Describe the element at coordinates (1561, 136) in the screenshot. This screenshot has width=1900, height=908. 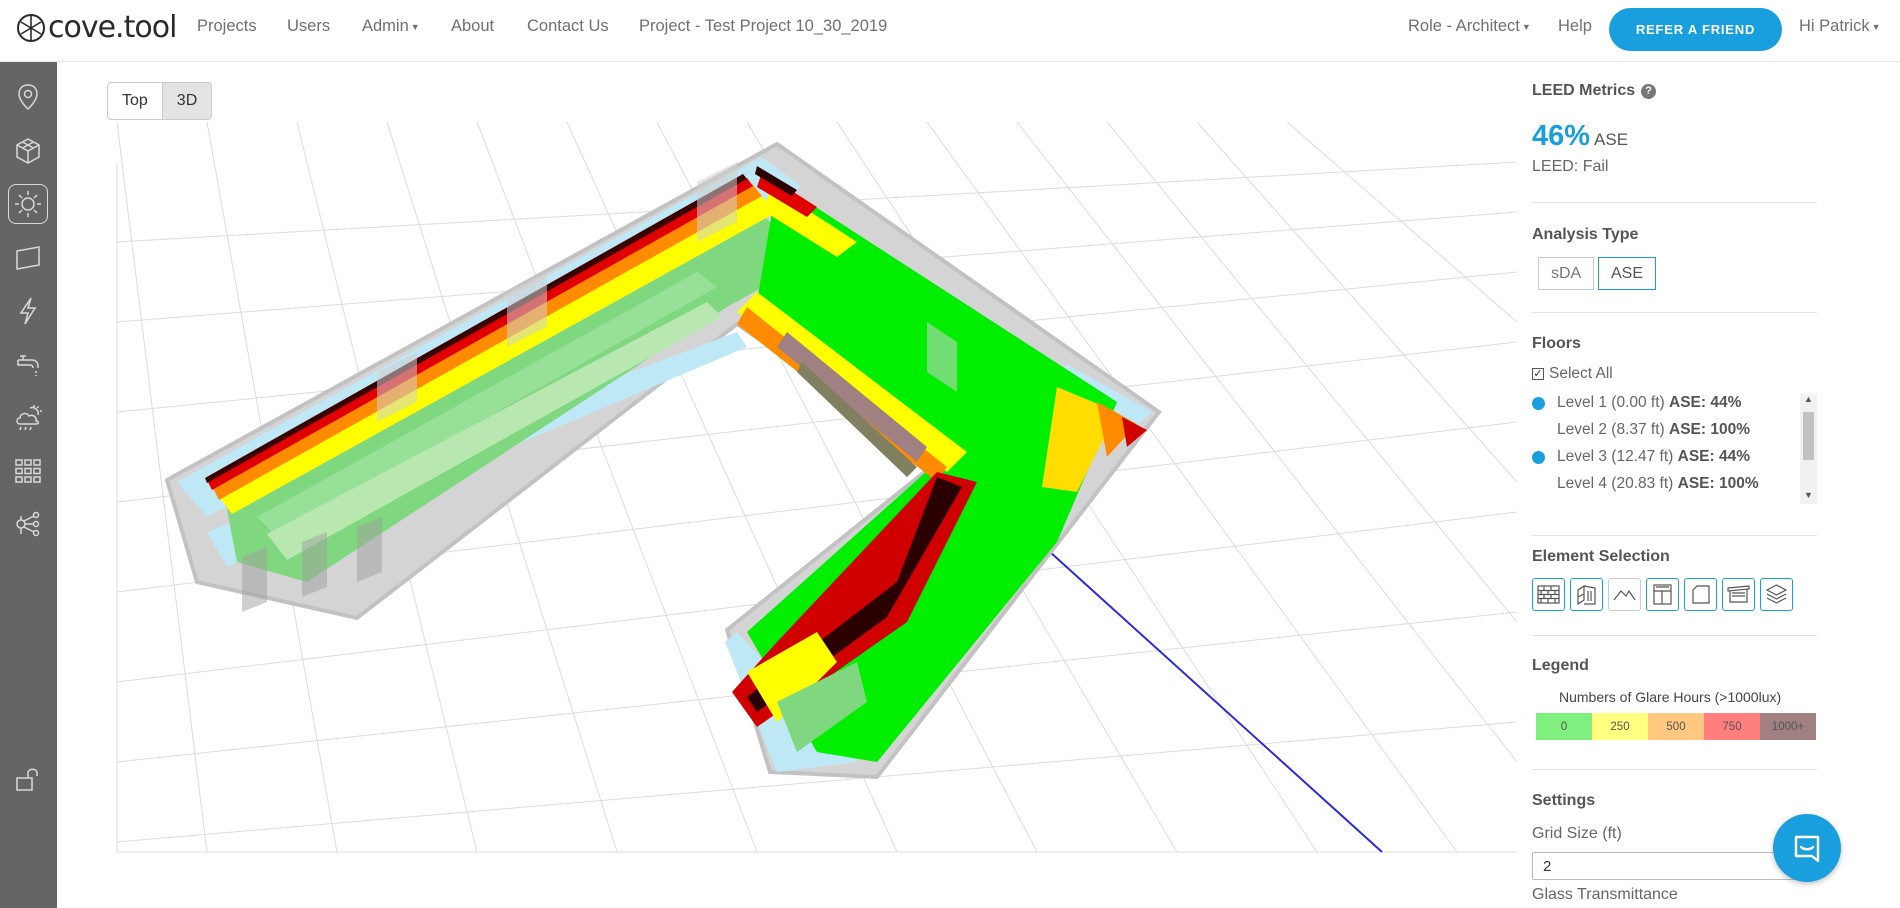
I see `ase-percent-value: 46%` at that location.